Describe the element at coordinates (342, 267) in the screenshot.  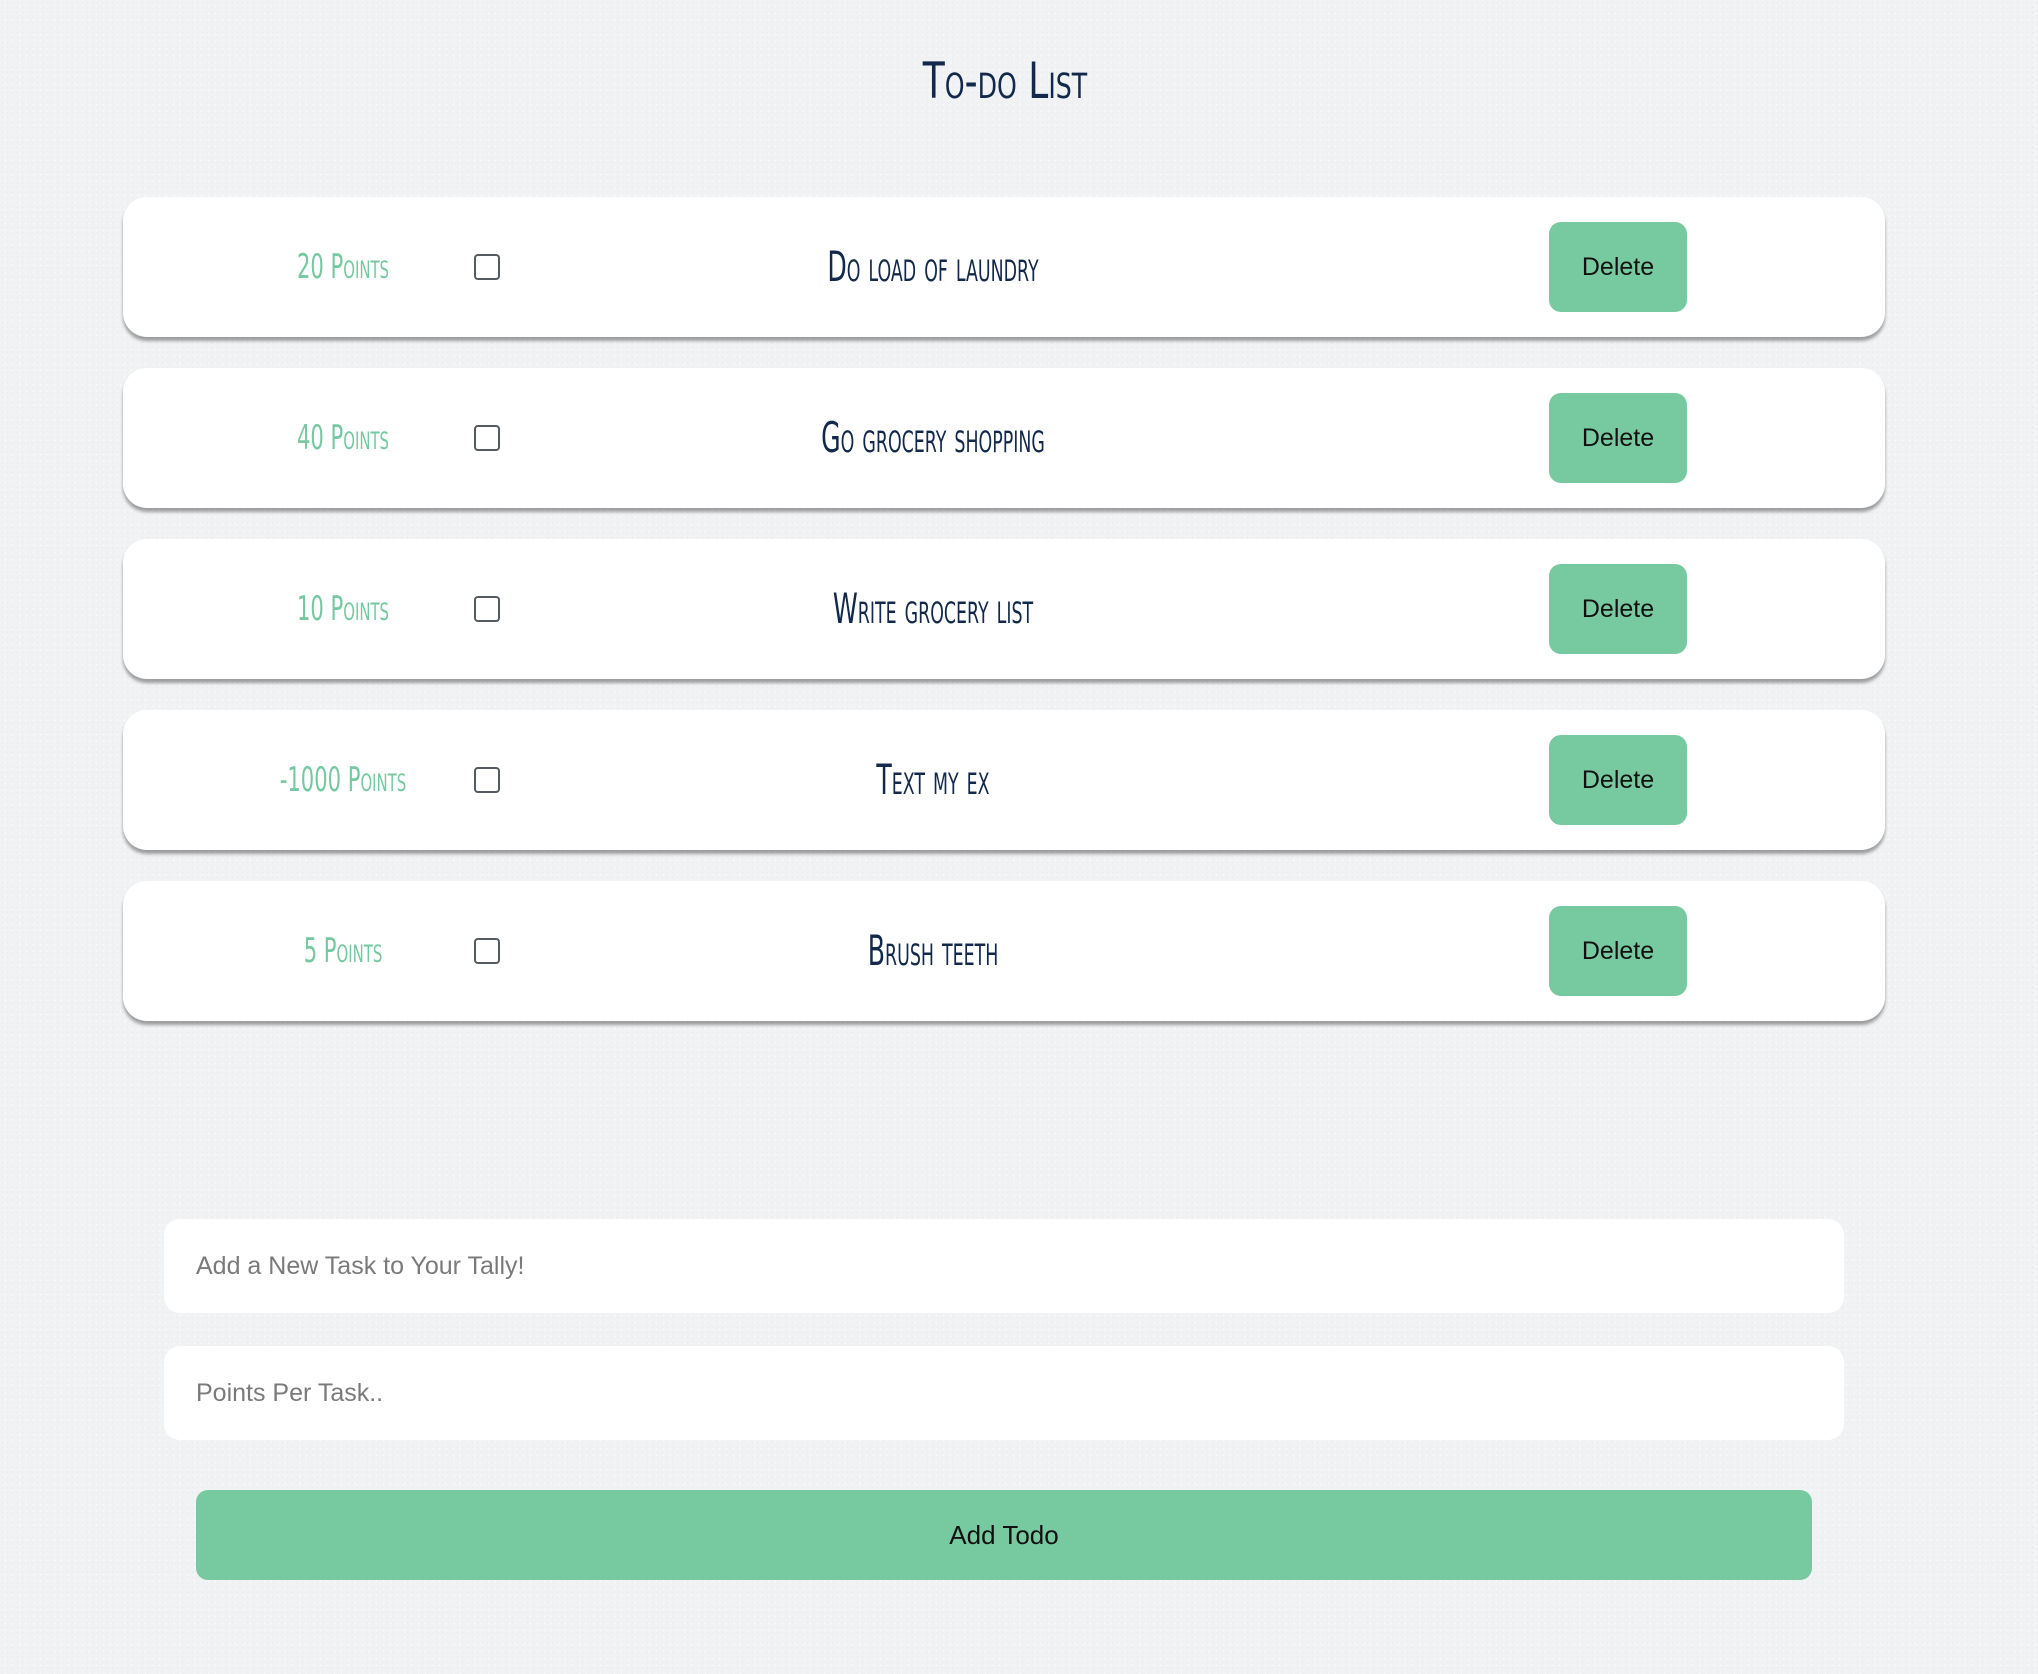
I see `todo-points: 20 Points` at that location.